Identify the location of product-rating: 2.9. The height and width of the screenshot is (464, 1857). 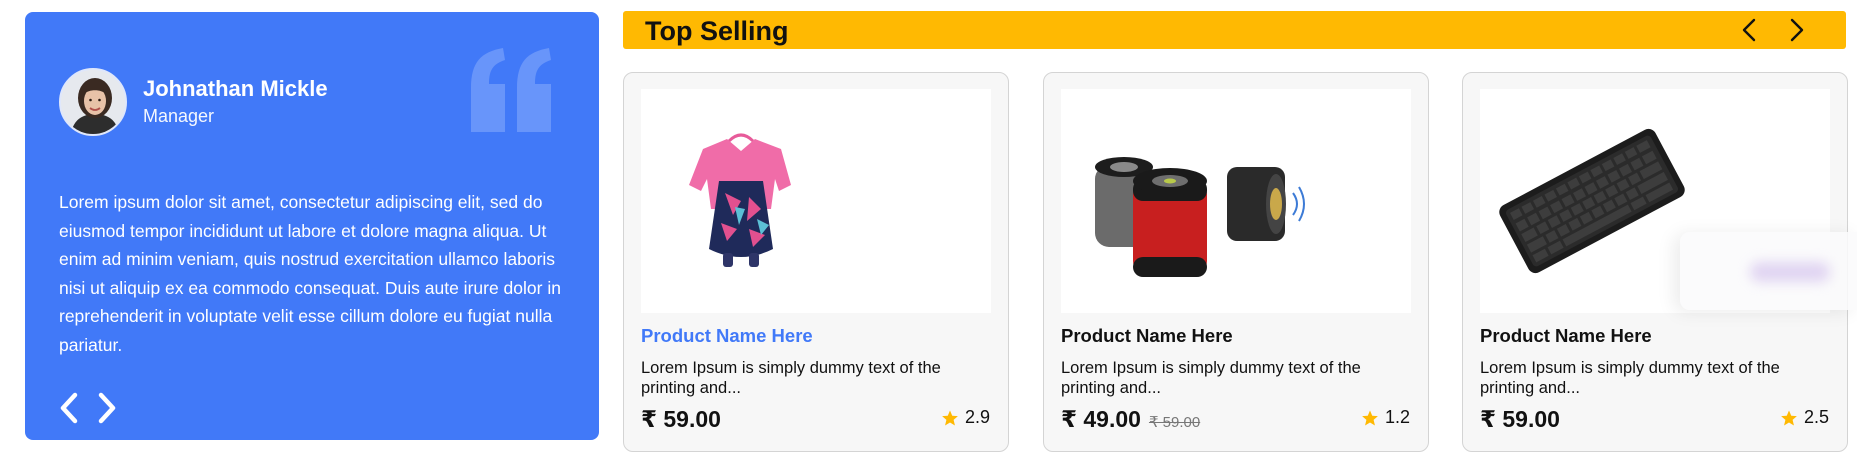
(965, 417).